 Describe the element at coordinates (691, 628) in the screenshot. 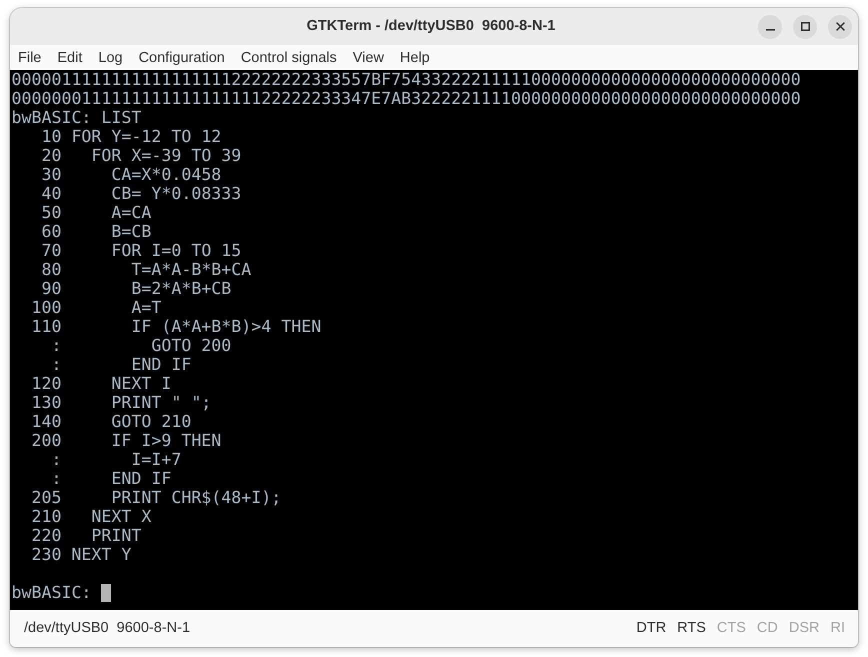

I see `signal-indicator: RTS` at that location.